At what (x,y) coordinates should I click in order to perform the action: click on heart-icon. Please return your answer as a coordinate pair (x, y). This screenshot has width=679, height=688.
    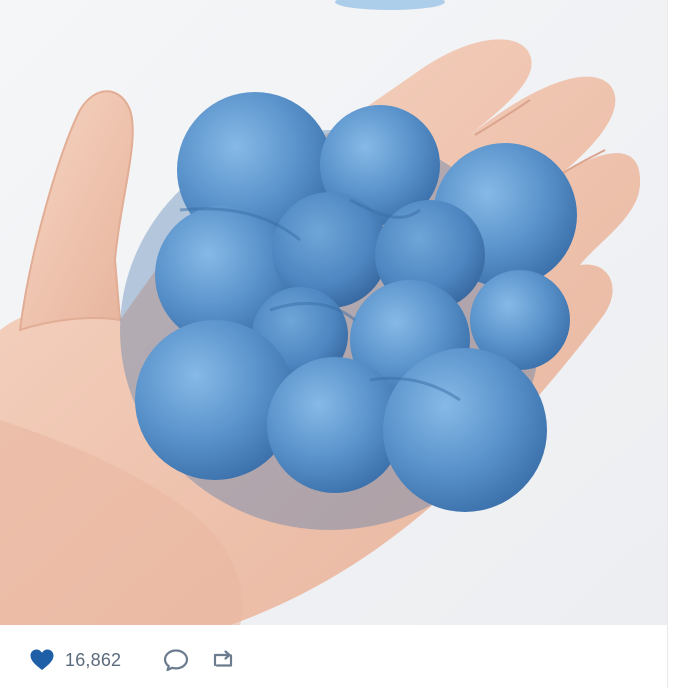
    Looking at the image, I should click on (42, 660).